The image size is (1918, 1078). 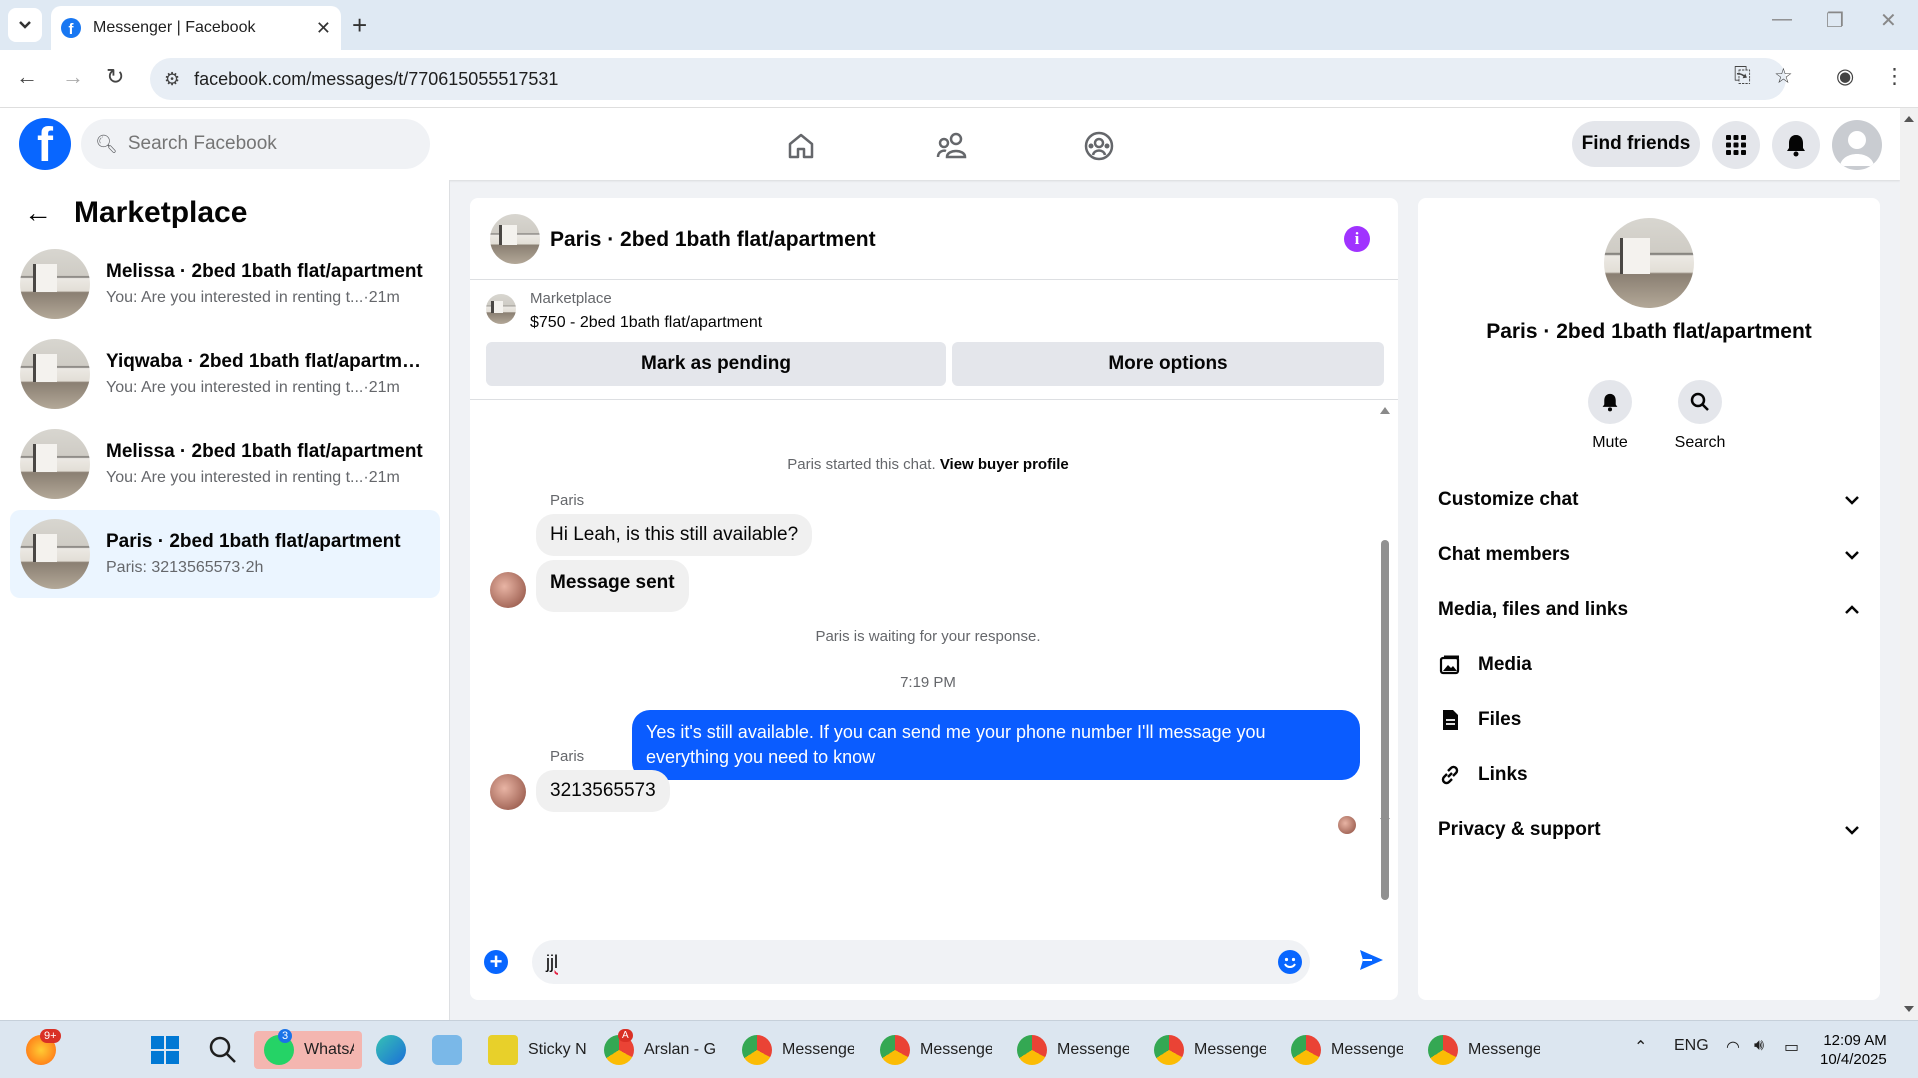 What do you see at coordinates (1733, 1047) in the screenshot?
I see `wifi-icon: ◠` at bounding box center [1733, 1047].